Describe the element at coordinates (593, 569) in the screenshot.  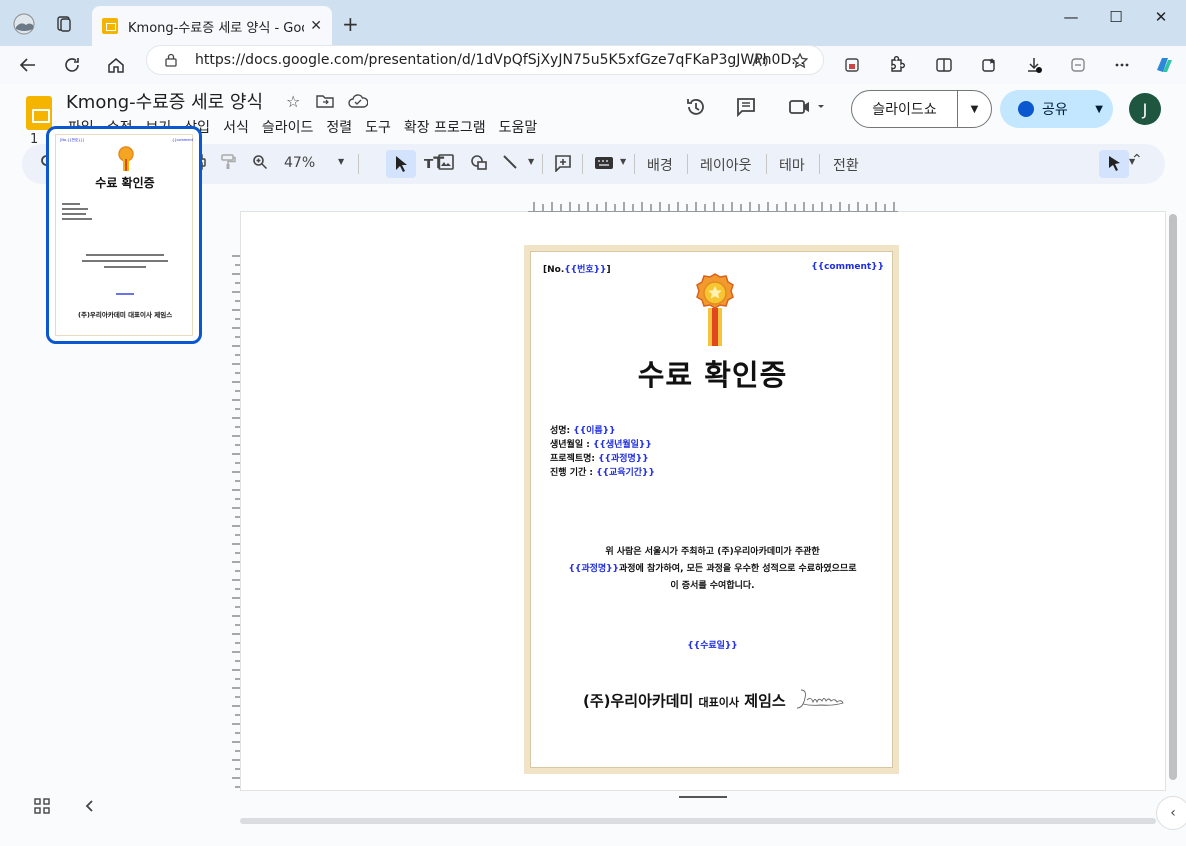
I see `course-placeholder: {{과정명}}` at that location.